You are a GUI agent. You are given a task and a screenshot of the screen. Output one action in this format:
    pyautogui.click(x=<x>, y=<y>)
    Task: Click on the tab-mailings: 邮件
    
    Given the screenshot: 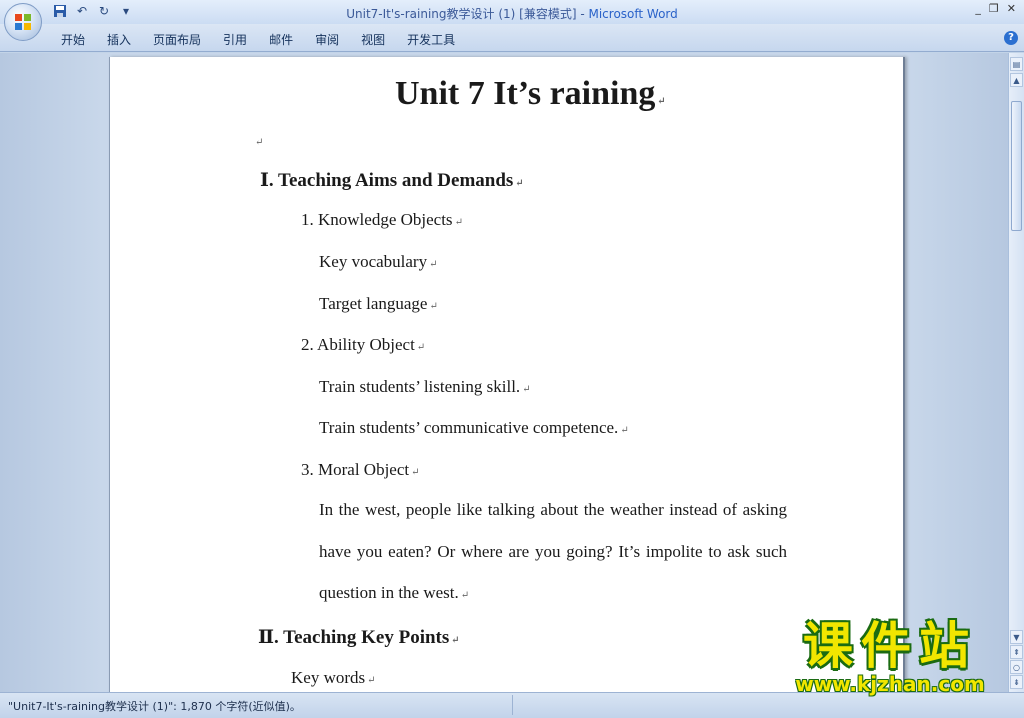 What is the action you would take?
    pyautogui.click(x=281, y=39)
    